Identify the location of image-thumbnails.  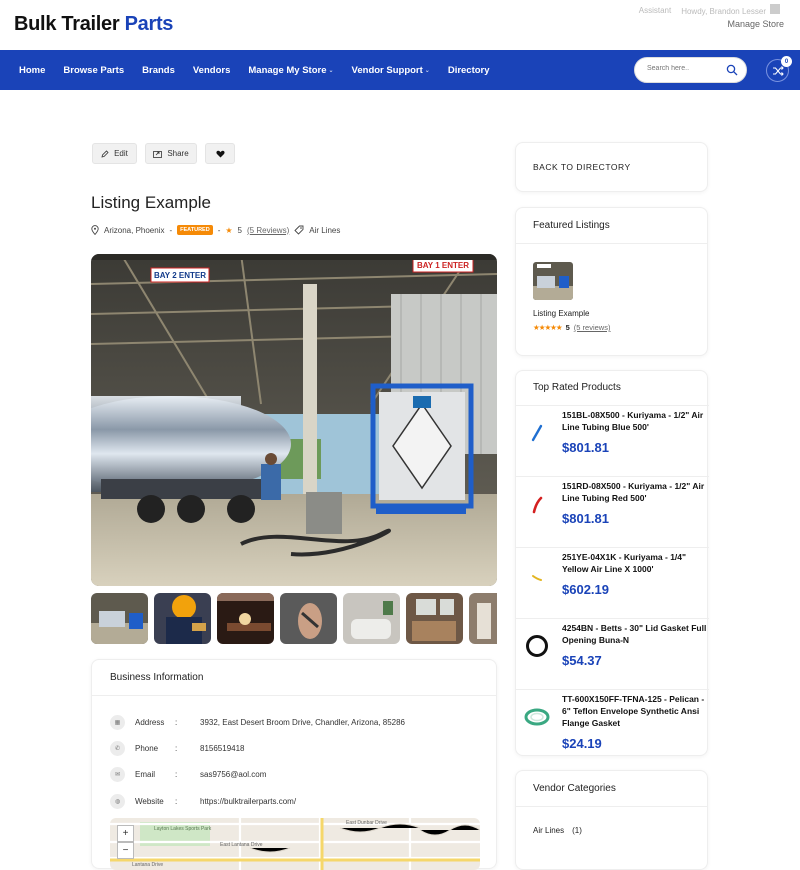
(294, 618).